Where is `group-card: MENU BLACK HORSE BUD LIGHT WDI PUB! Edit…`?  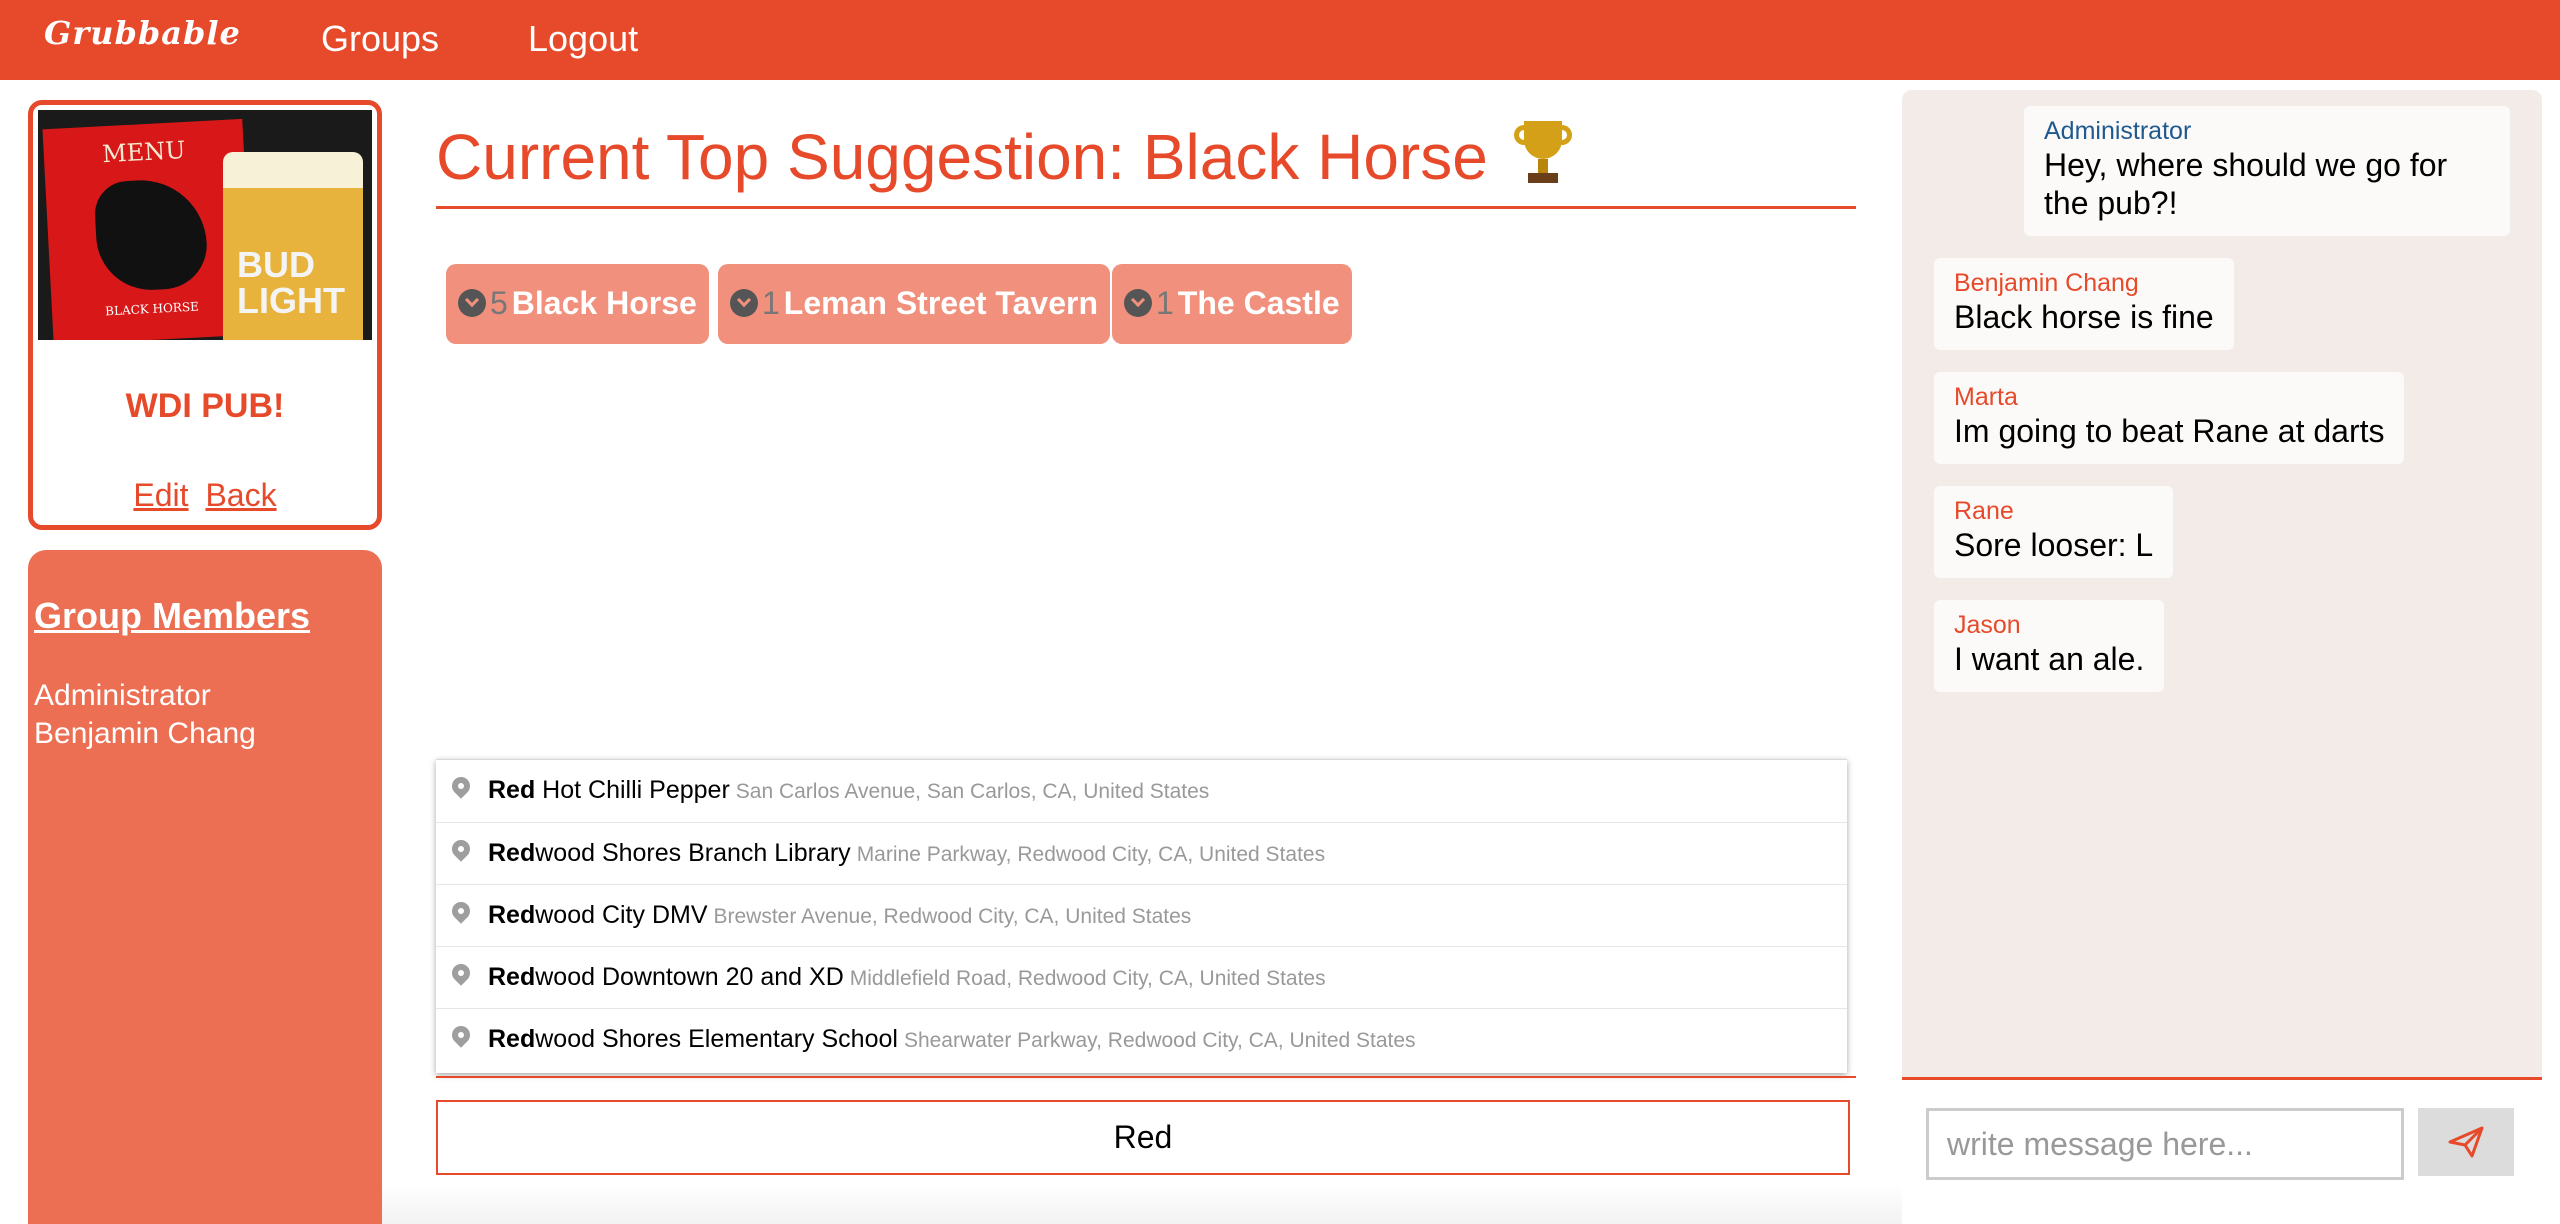 group-card: MENU BLACK HORSE BUD LIGHT WDI PUB! Edit… is located at coordinates (205, 315).